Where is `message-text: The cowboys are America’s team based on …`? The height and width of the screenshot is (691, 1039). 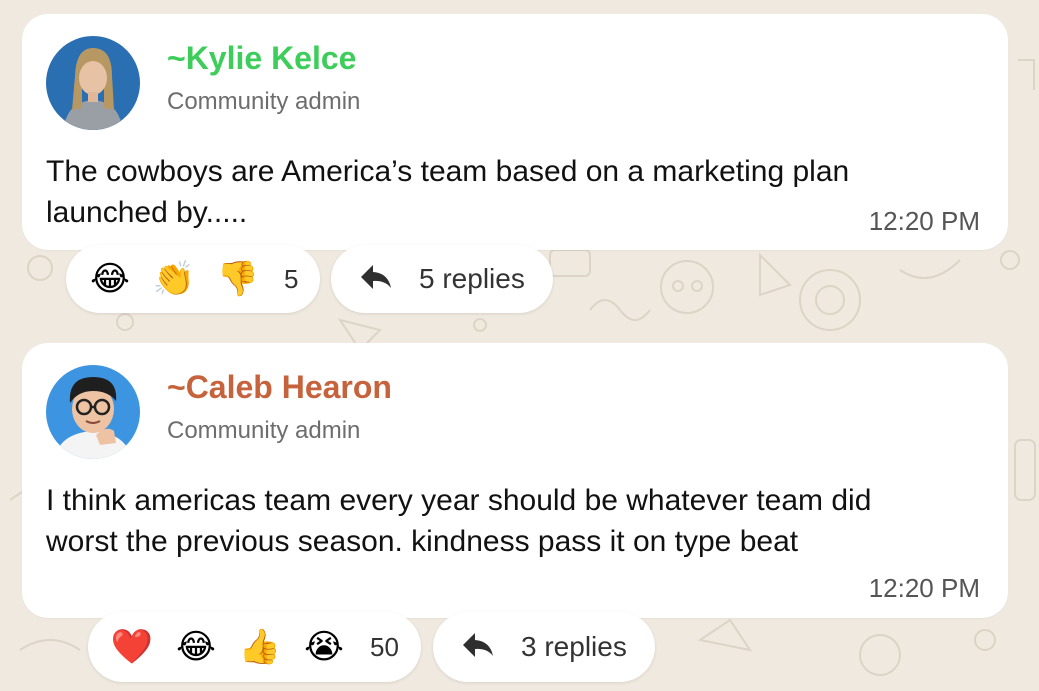
message-text: The cowboys are America’s team based on … is located at coordinates (448, 192).